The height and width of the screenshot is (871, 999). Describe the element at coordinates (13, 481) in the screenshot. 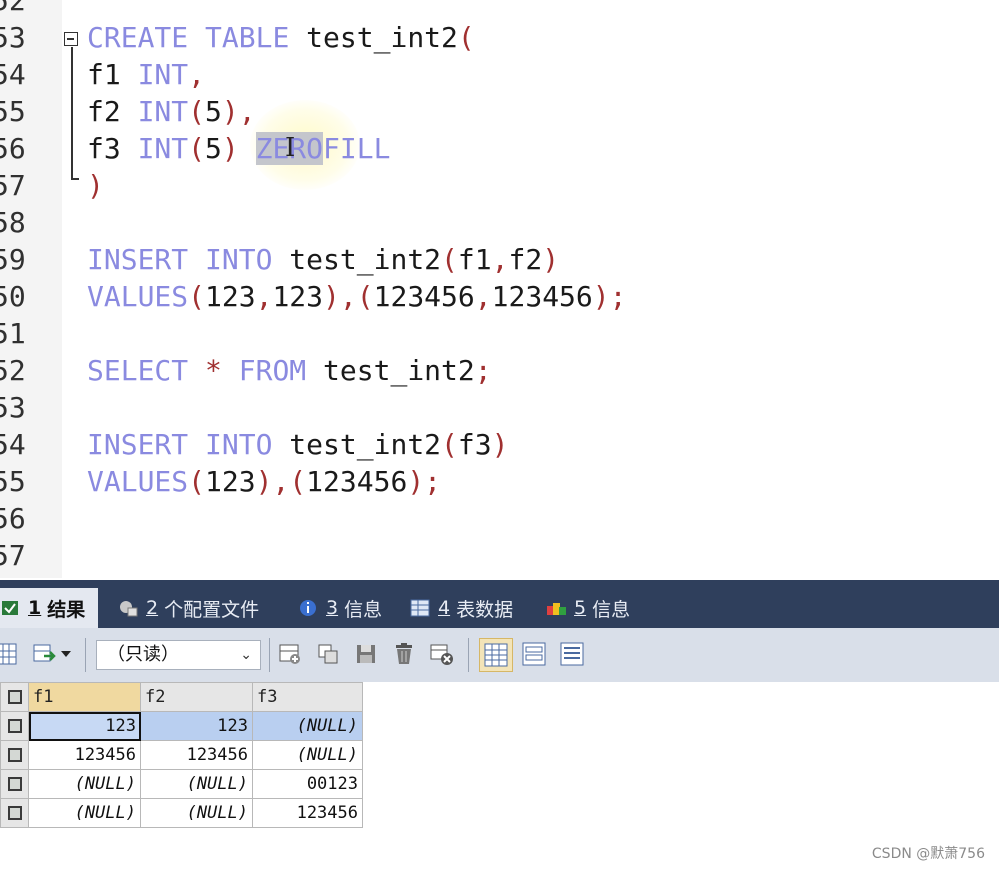

I see `line-number: 55` at that location.